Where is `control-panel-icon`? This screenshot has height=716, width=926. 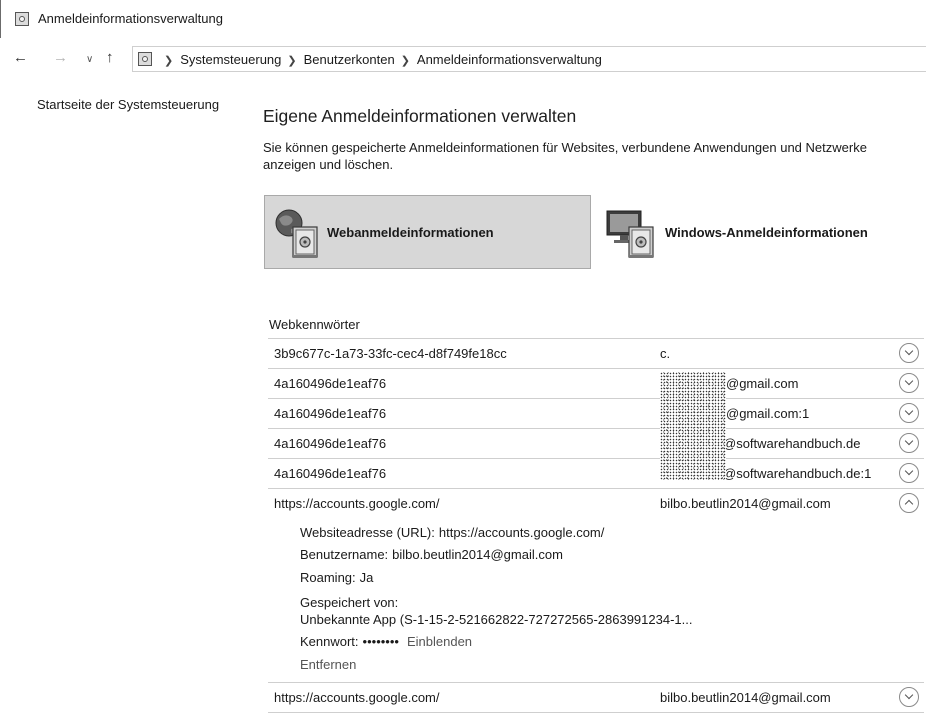
control-panel-icon is located at coordinates (145, 59).